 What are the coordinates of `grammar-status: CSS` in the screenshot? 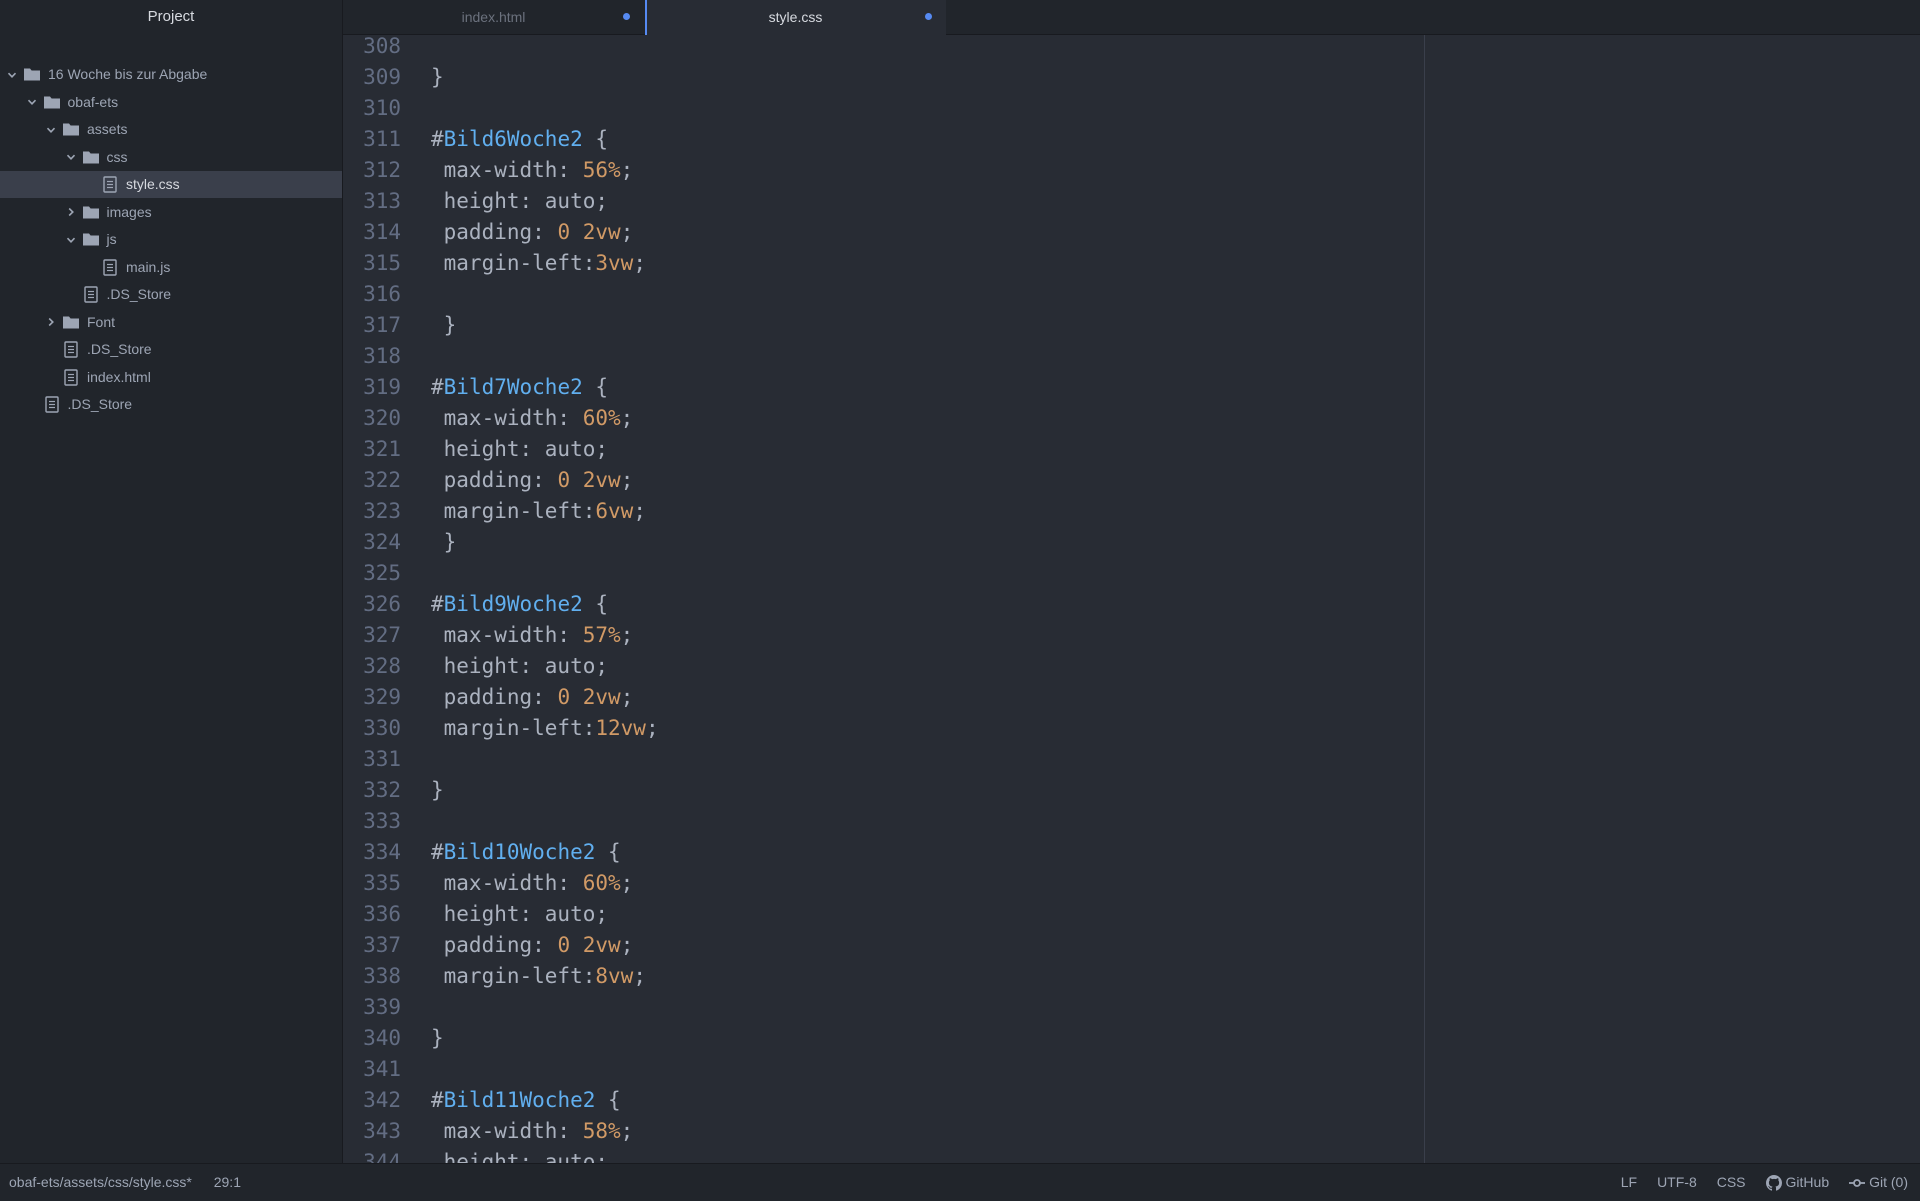 It's located at (1731, 1182).